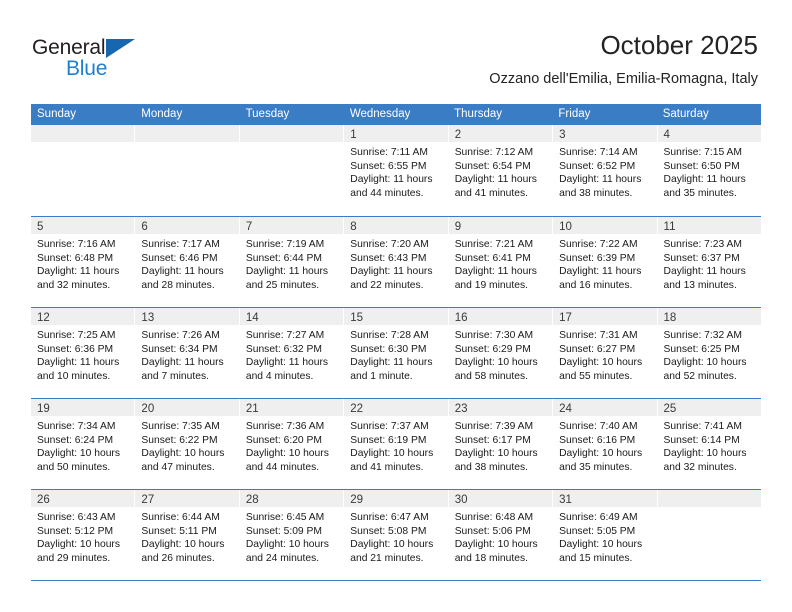 The width and height of the screenshot is (792, 612). Describe the element at coordinates (162, 114) in the screenshot. I see `weekday-header-monday: Monday` at that location.